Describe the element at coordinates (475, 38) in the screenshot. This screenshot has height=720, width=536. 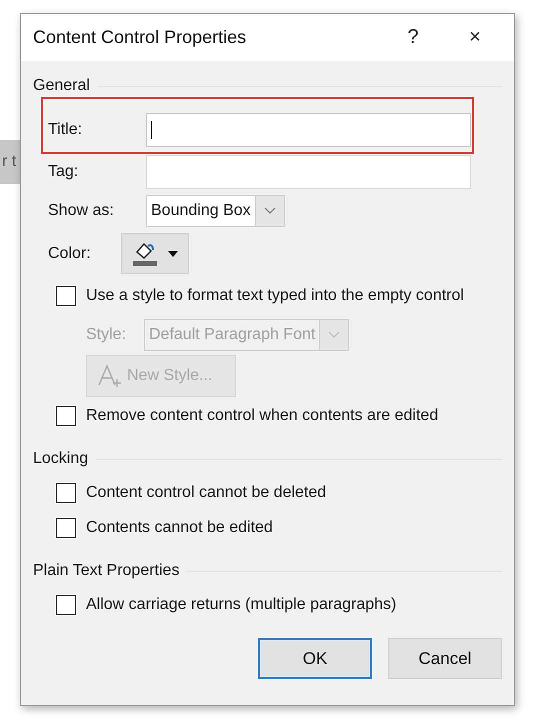
I see `close-button: ×` at that location.